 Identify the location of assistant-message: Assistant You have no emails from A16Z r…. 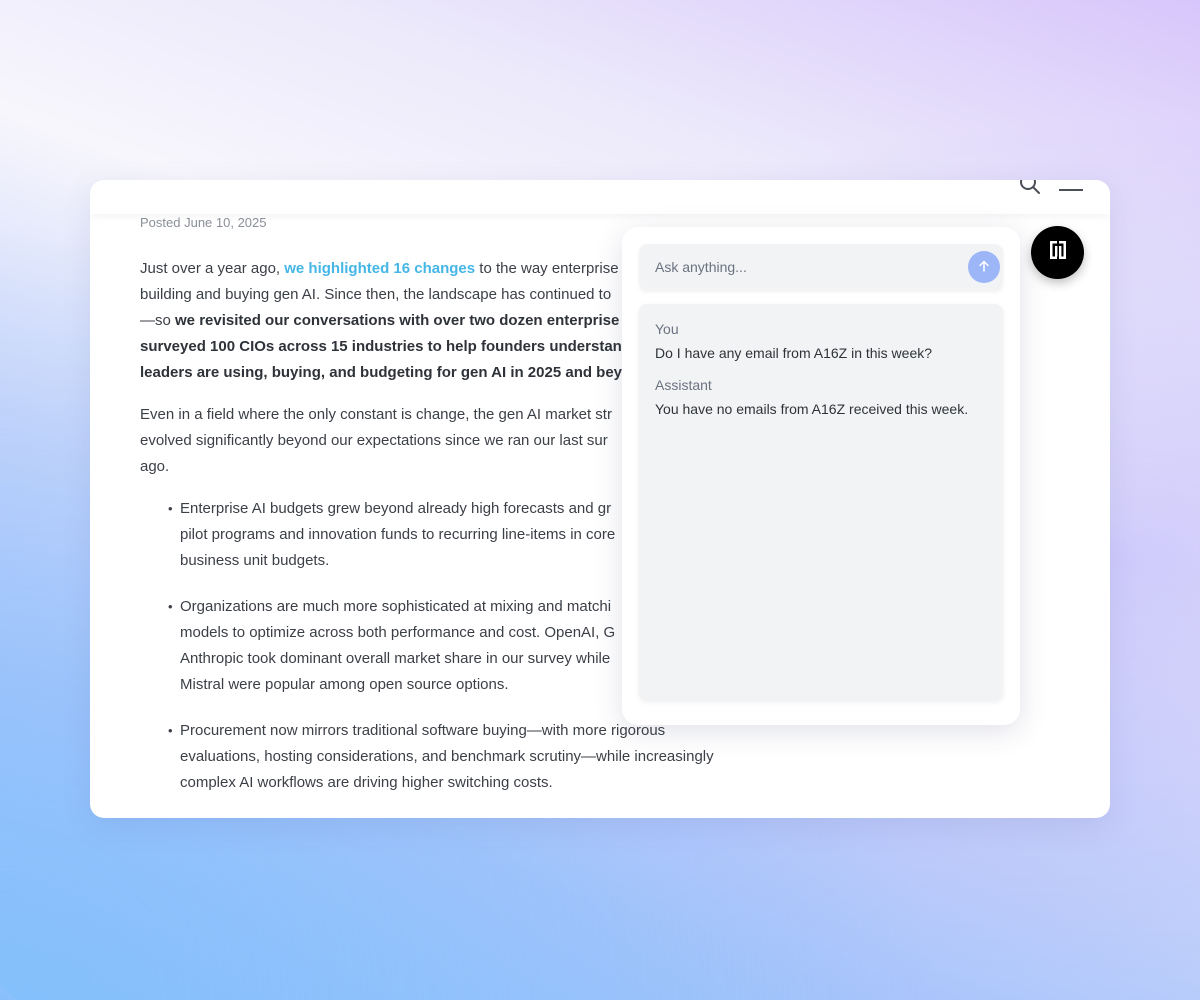
(821, 397).